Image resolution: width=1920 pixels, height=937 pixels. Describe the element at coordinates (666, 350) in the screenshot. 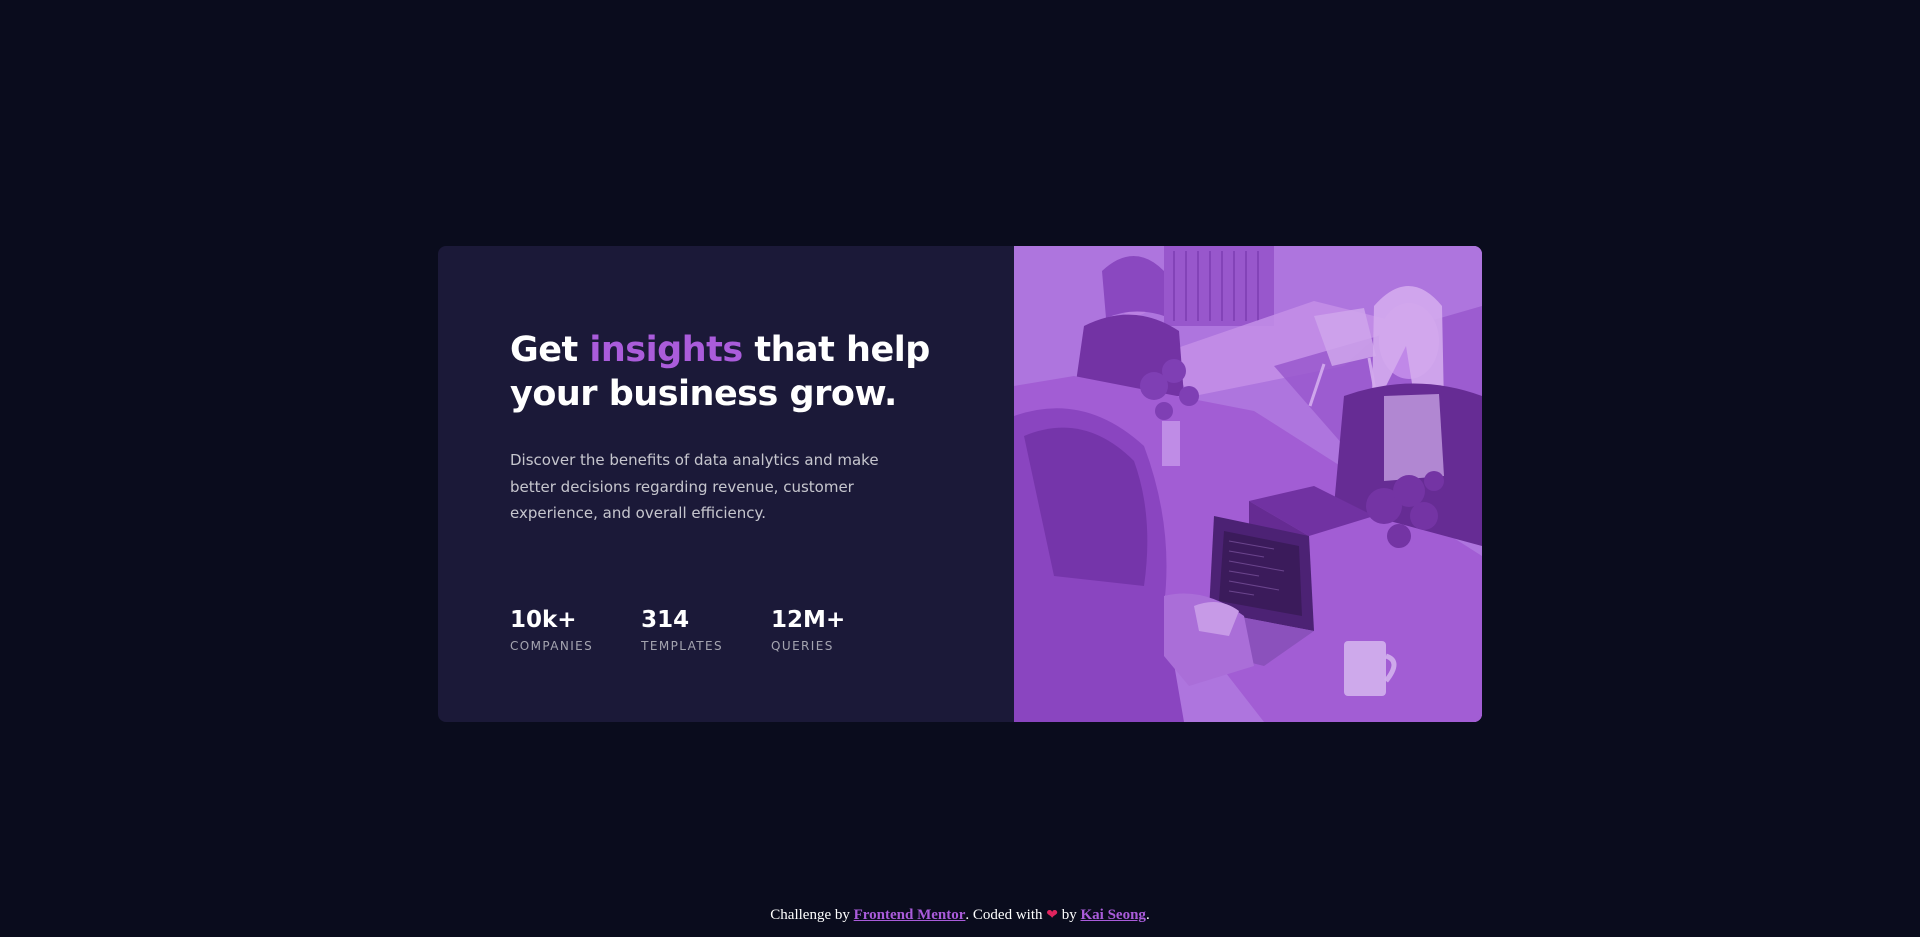

I see `headline-accent: insights` at that location.